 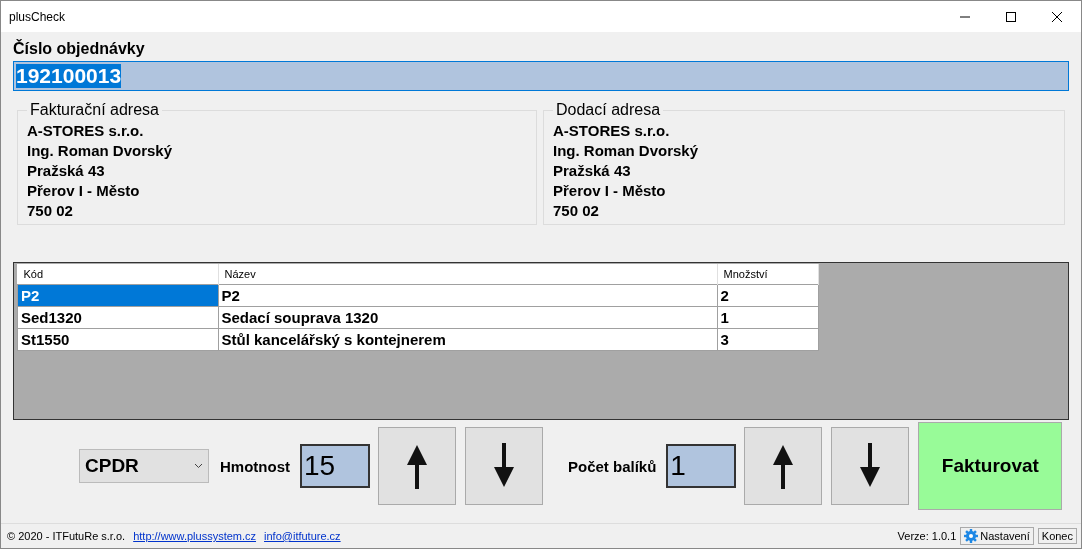 What do you see at coordinates (767, 274) in the screenshot?
I see `column-header: Množství` at bounding box center [767, 274].